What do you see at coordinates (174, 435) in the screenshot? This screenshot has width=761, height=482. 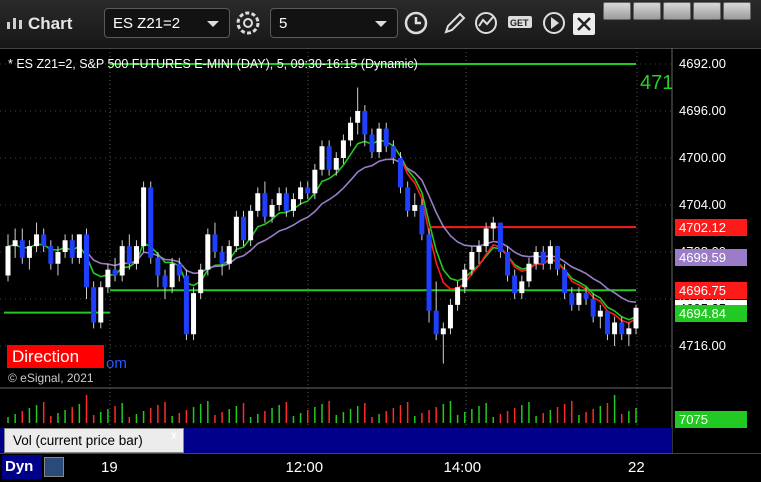 I see `volume-close-icon: x` at bounding box center [174, 435].